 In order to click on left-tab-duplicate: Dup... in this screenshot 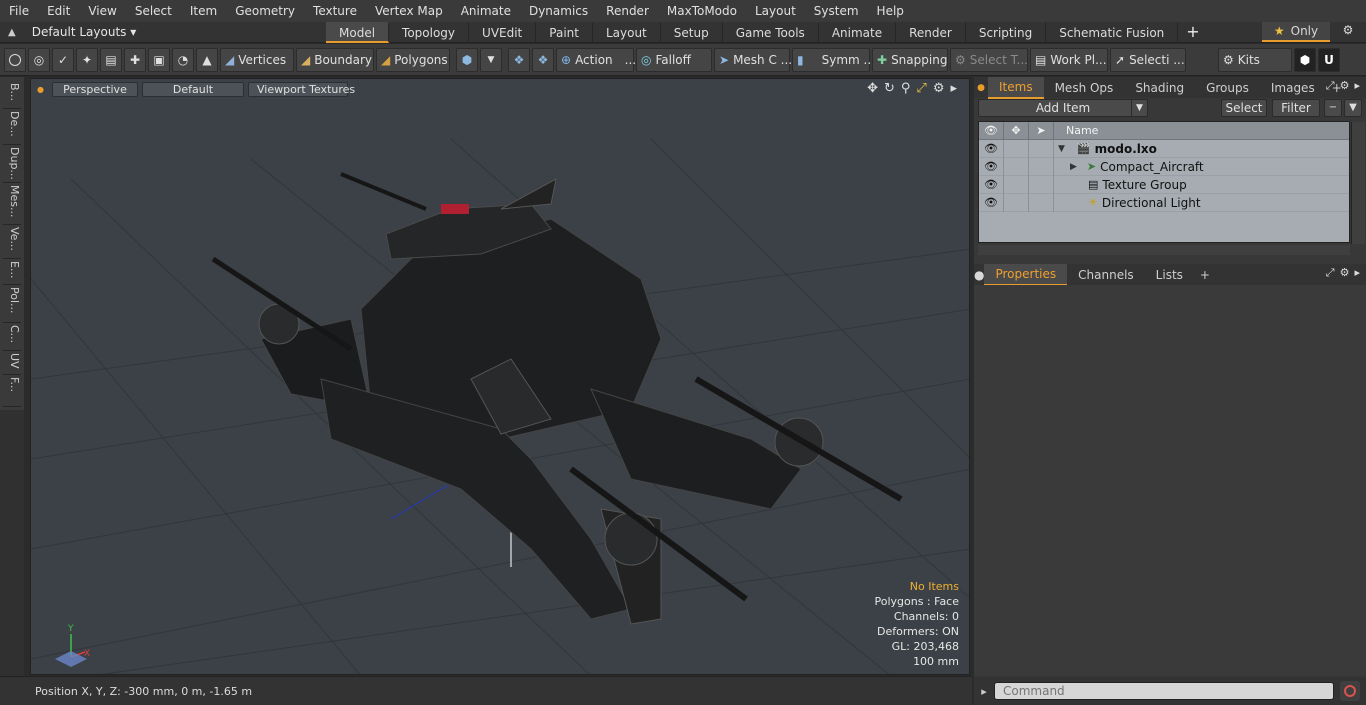, I will do `click(12, 165)`.